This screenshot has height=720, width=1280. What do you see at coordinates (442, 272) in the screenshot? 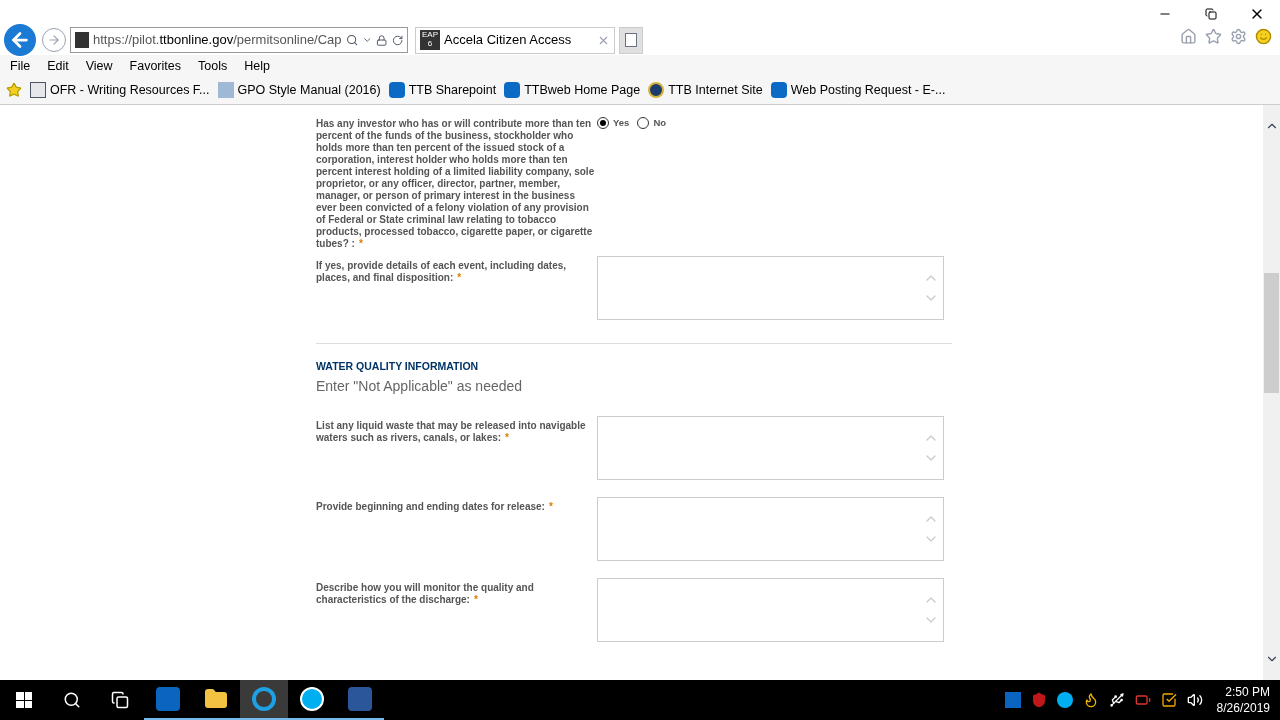
I see `field-label: If yes, provide details of each event, including dates, places, and final disposition: *` at bounding box center [442, 272].